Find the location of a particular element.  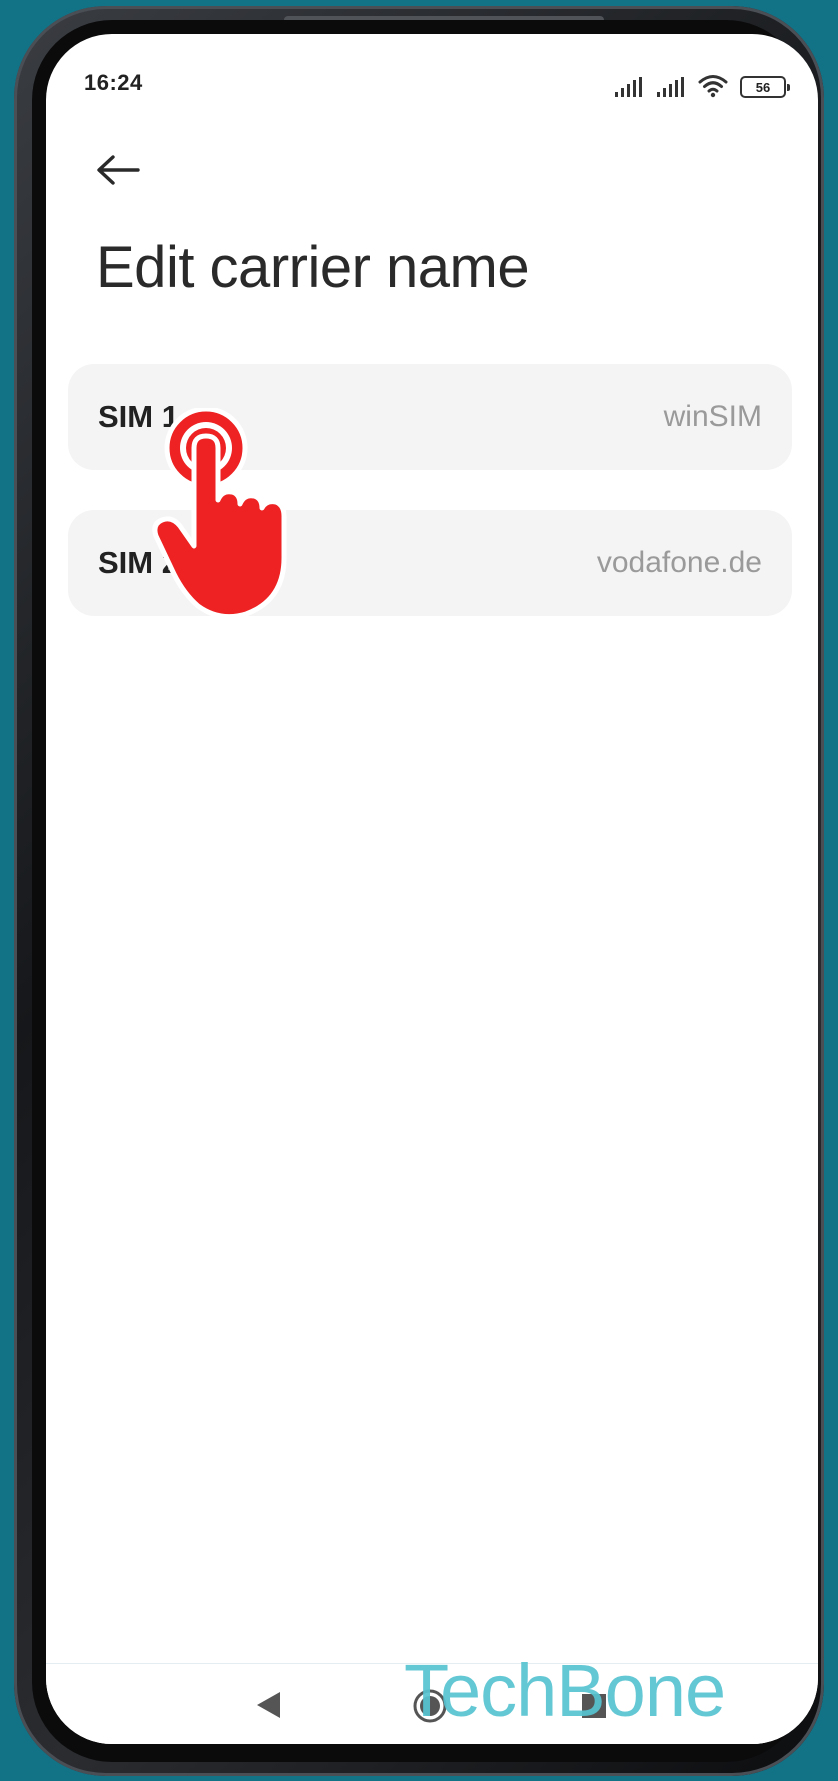

back-arrow-icon is located at coordinates (118, 170).